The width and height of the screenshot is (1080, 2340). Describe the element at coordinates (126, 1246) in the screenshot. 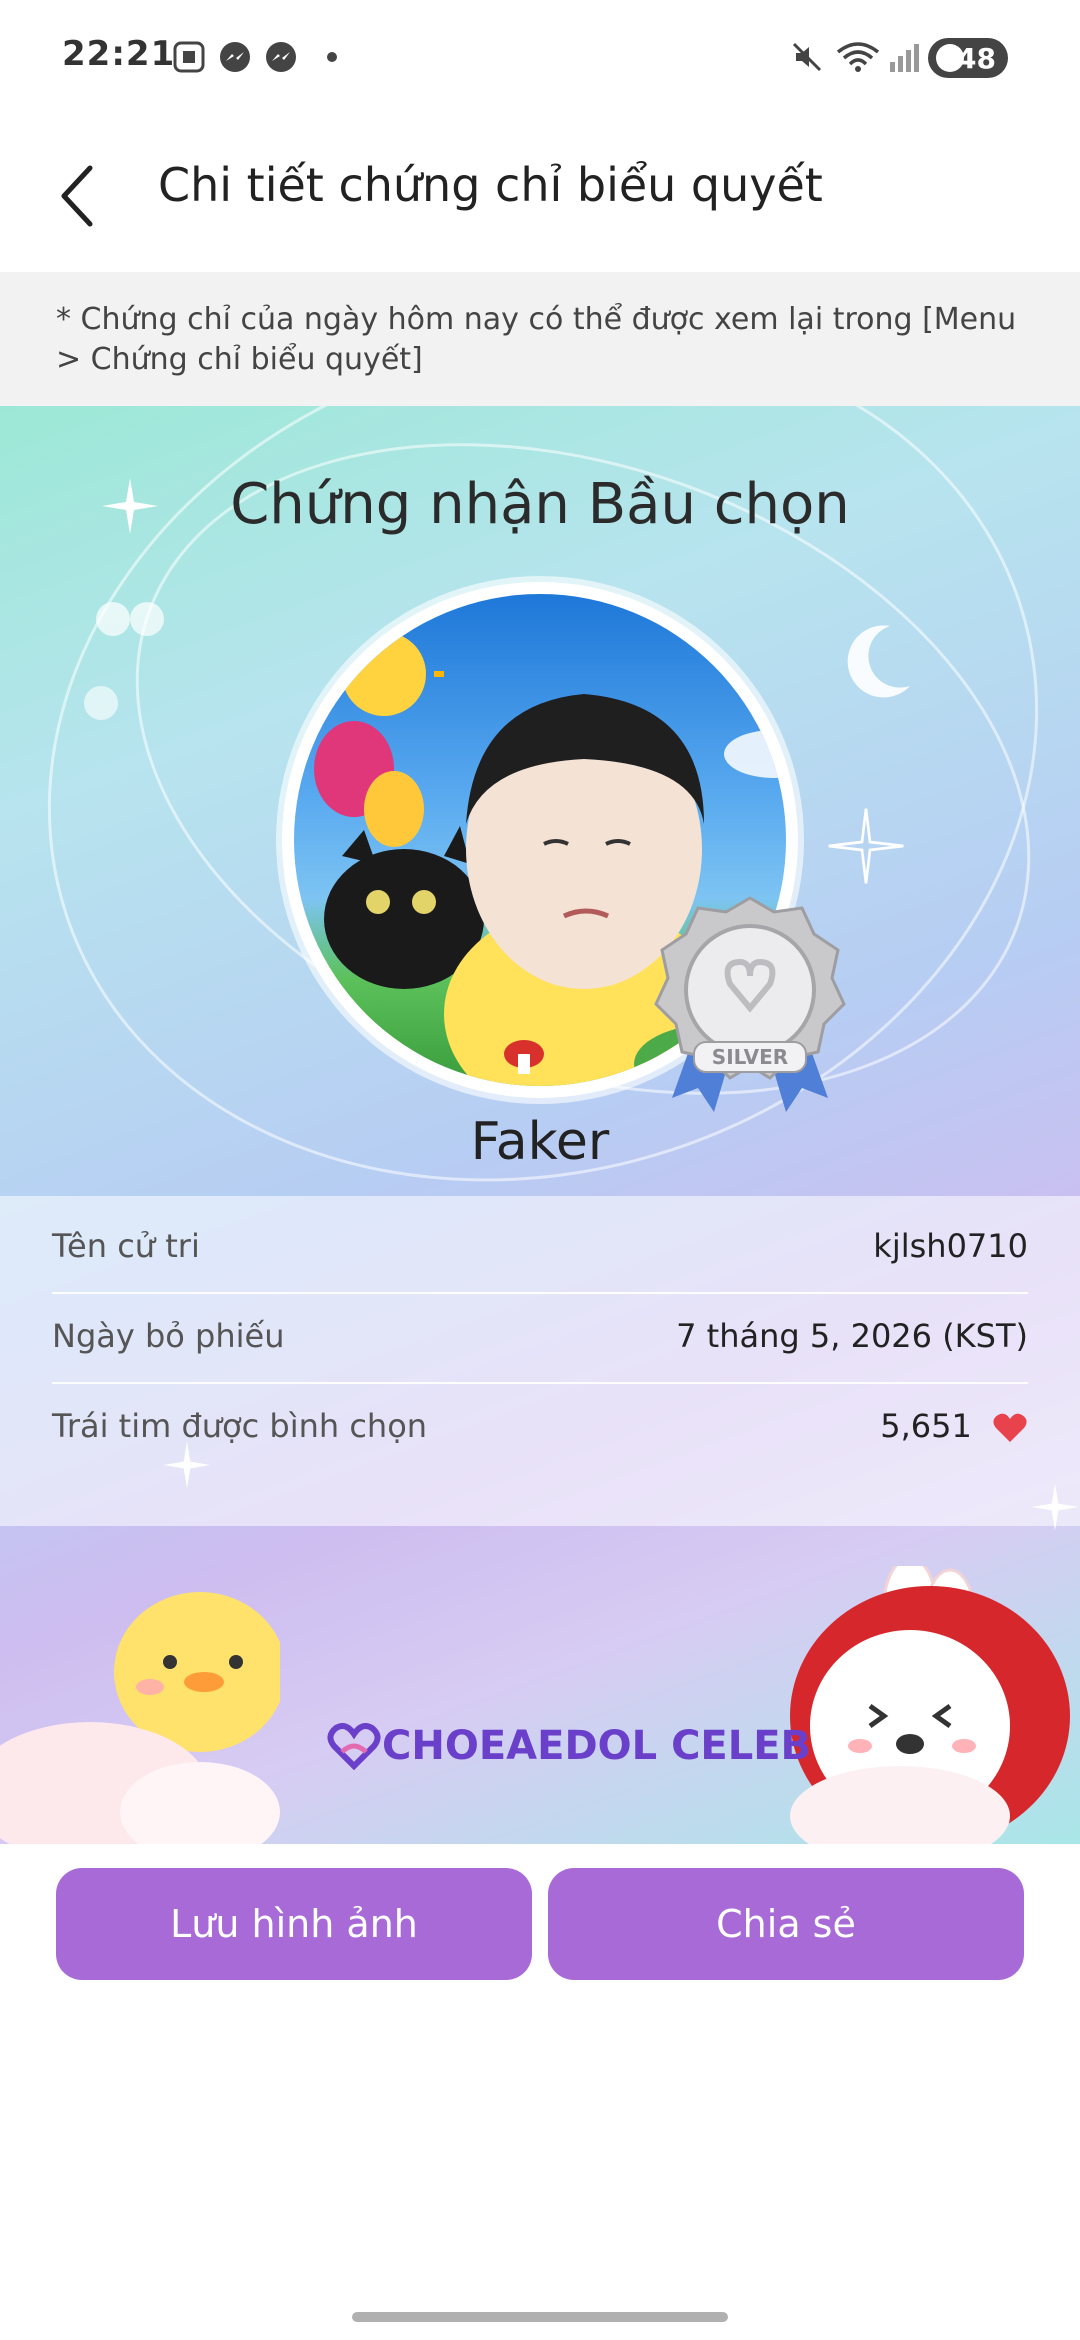

I see `voter-label: Tên cử tri` at that location.